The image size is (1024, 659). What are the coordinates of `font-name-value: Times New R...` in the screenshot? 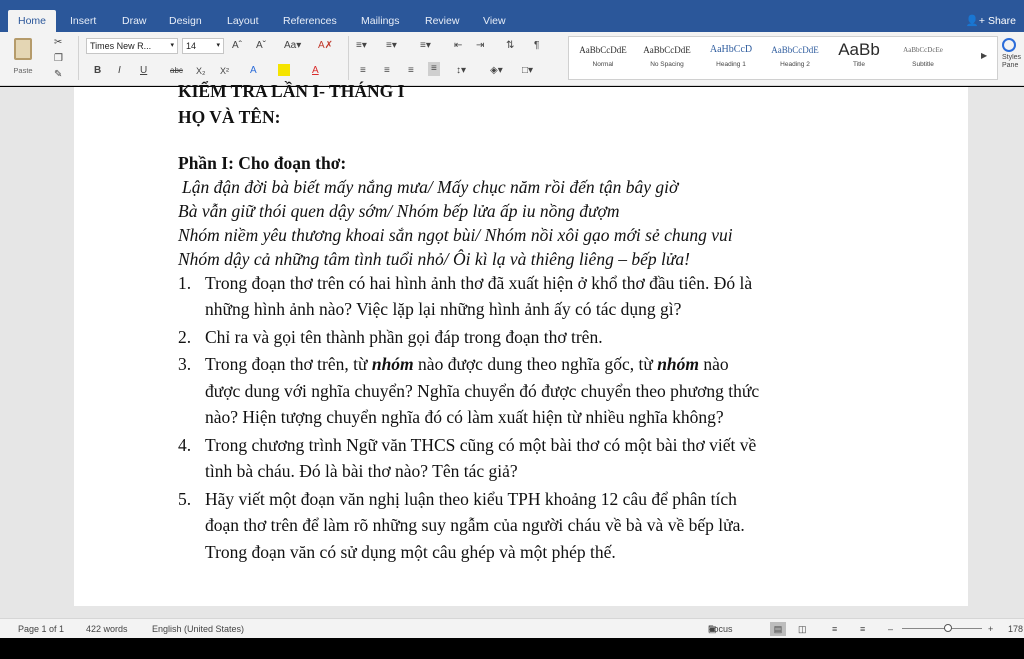 It's located at (121, 46).